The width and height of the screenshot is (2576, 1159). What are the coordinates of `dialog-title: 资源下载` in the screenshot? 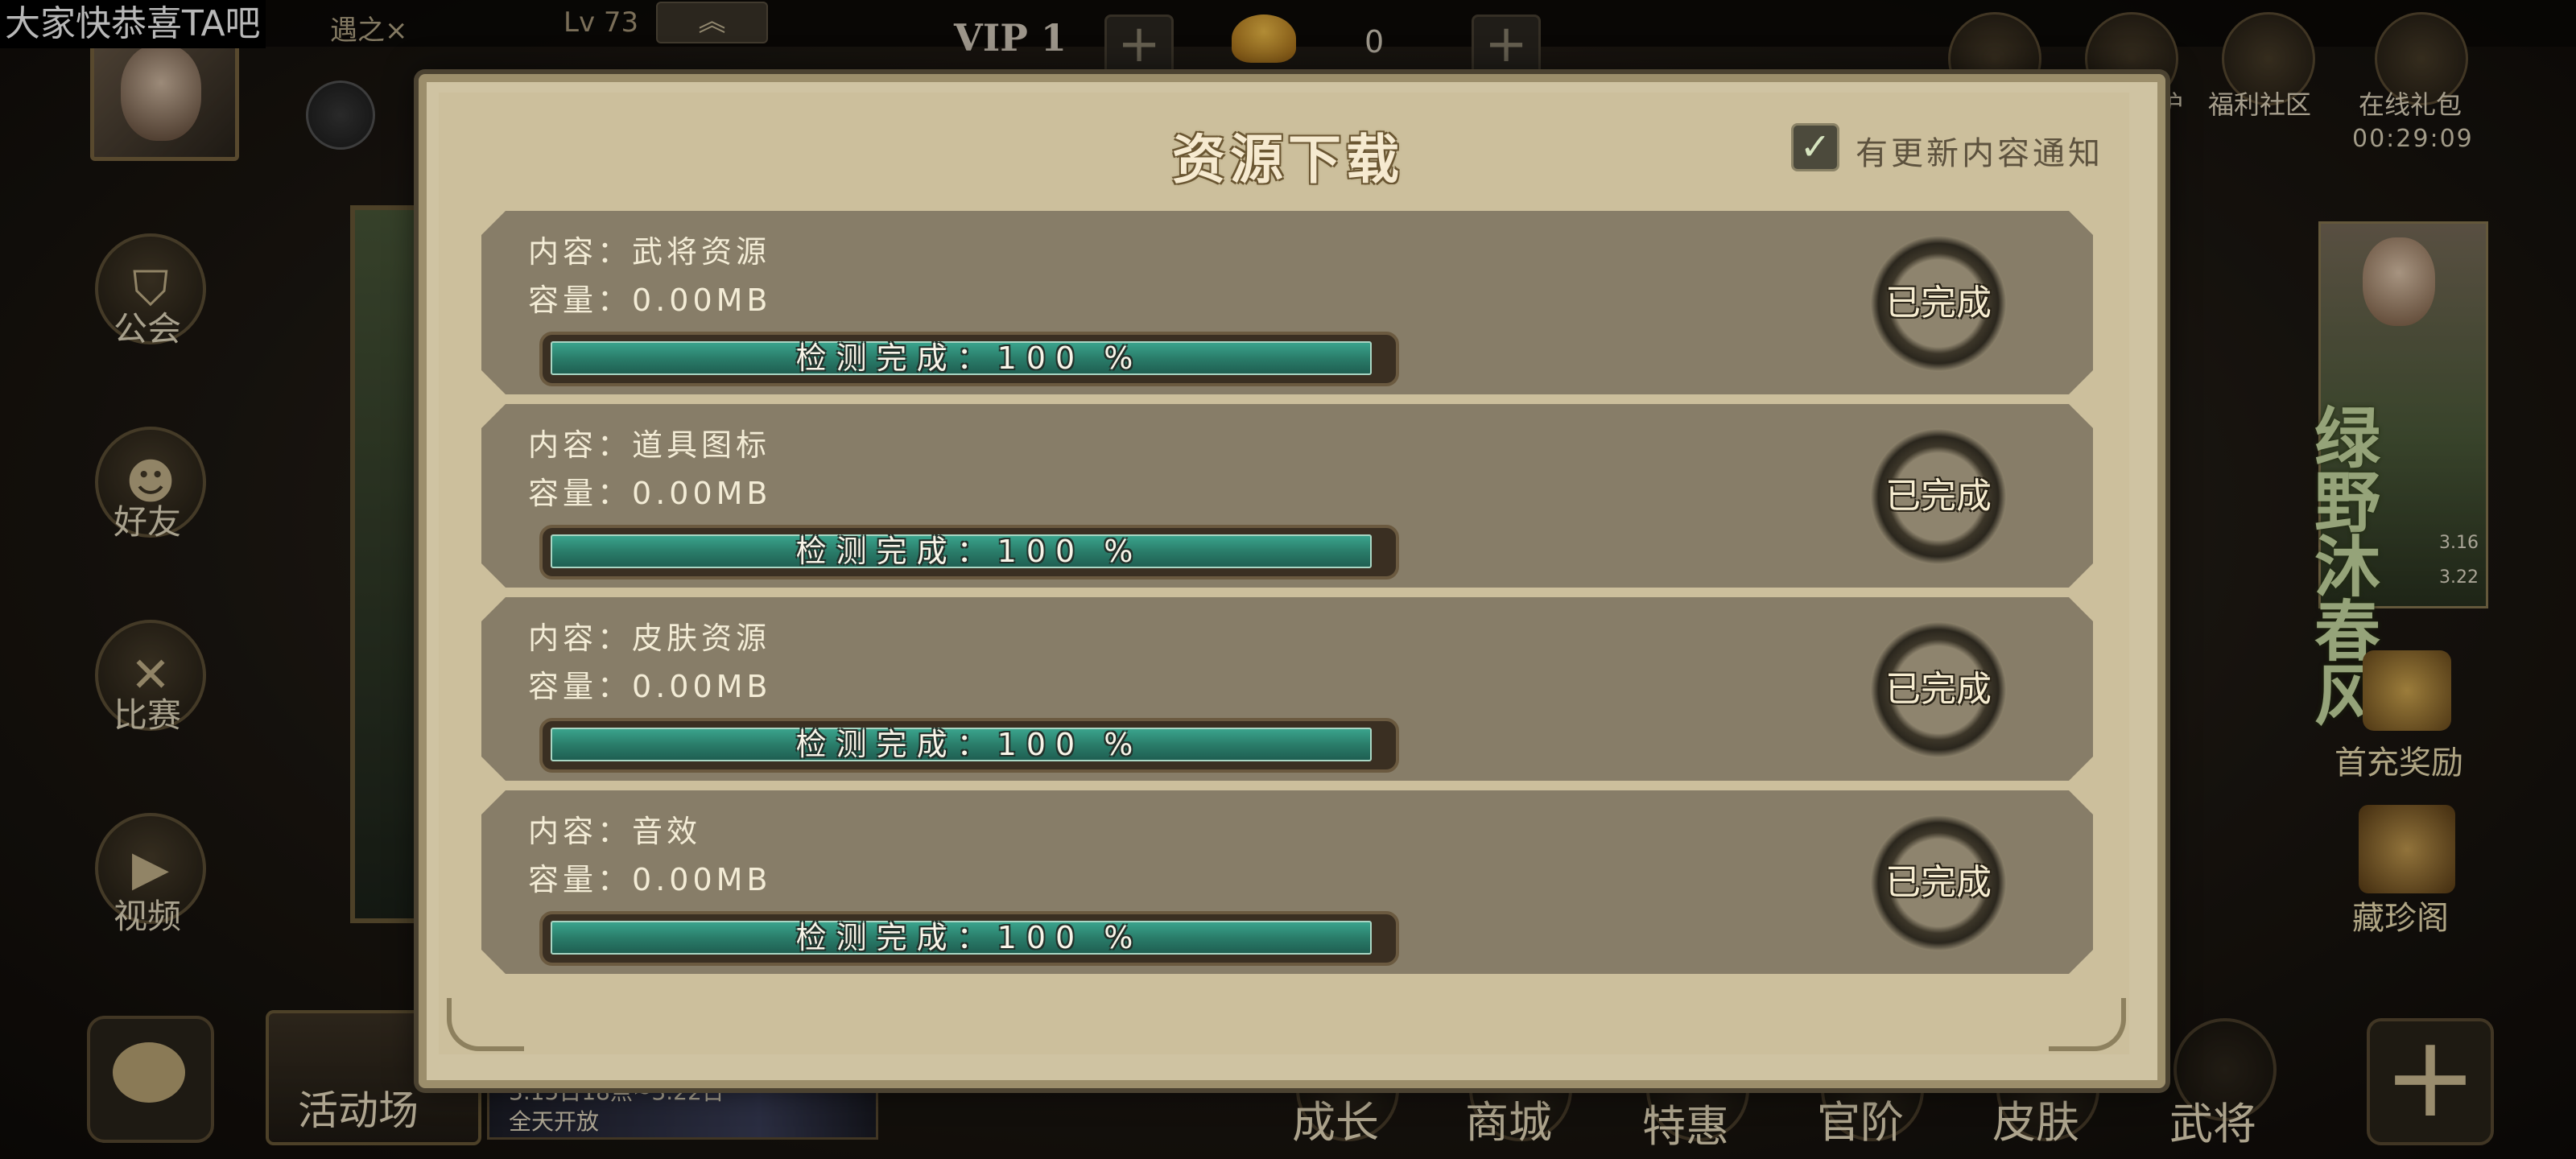 It's located at (1288, 159).